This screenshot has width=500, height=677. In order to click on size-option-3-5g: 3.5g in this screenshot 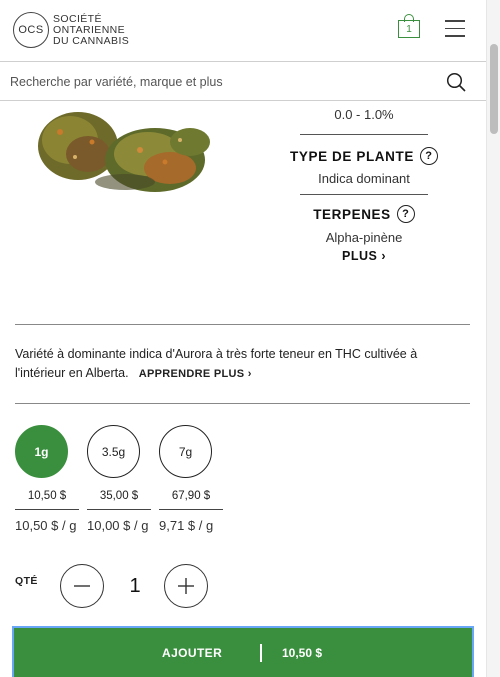, I will do `click(113, 451)`.